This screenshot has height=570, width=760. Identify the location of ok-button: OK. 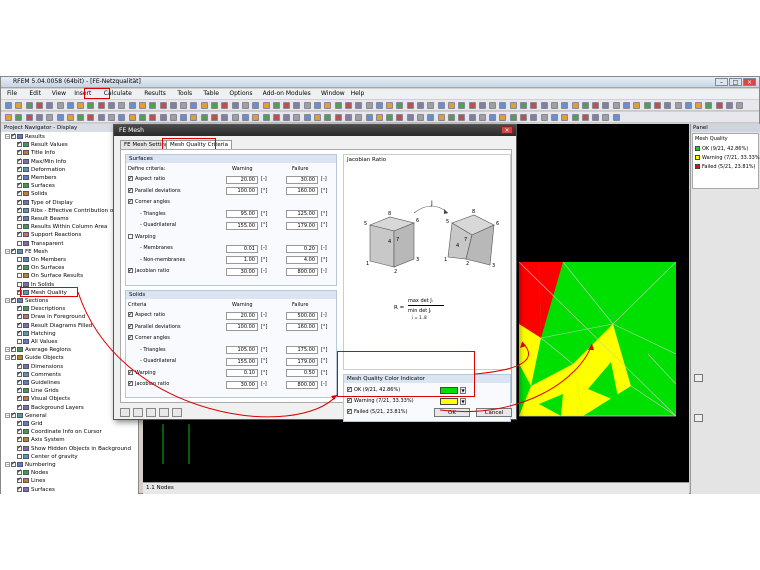
(452, 412).